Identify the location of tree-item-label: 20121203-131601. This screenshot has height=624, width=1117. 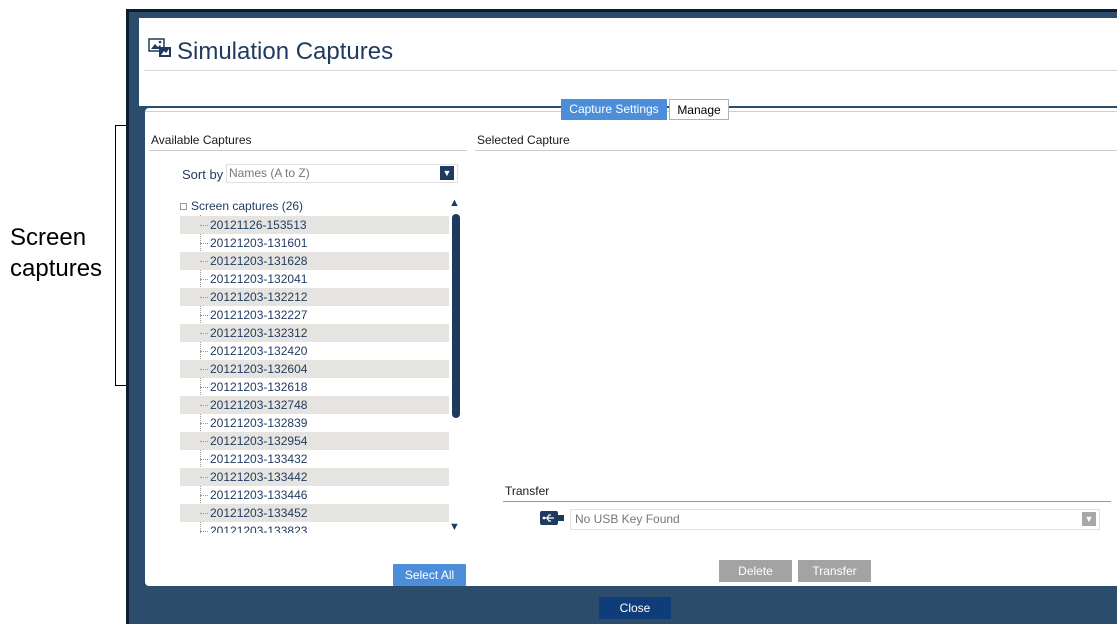
(259, 243).